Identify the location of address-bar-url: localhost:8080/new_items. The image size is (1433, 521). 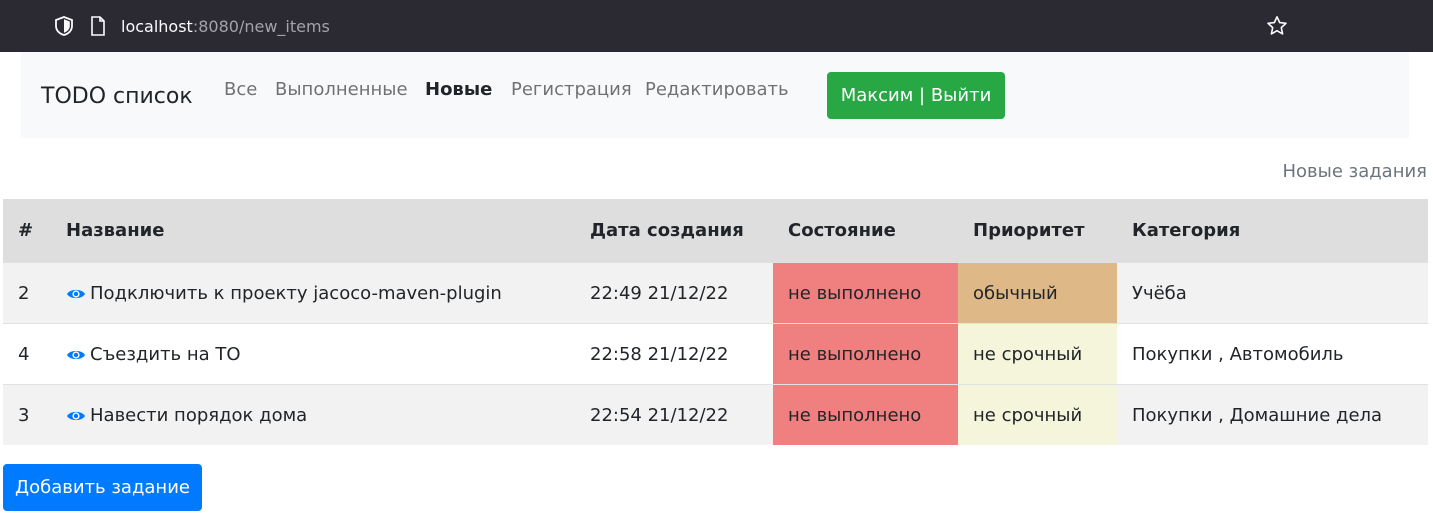
(225, 27).